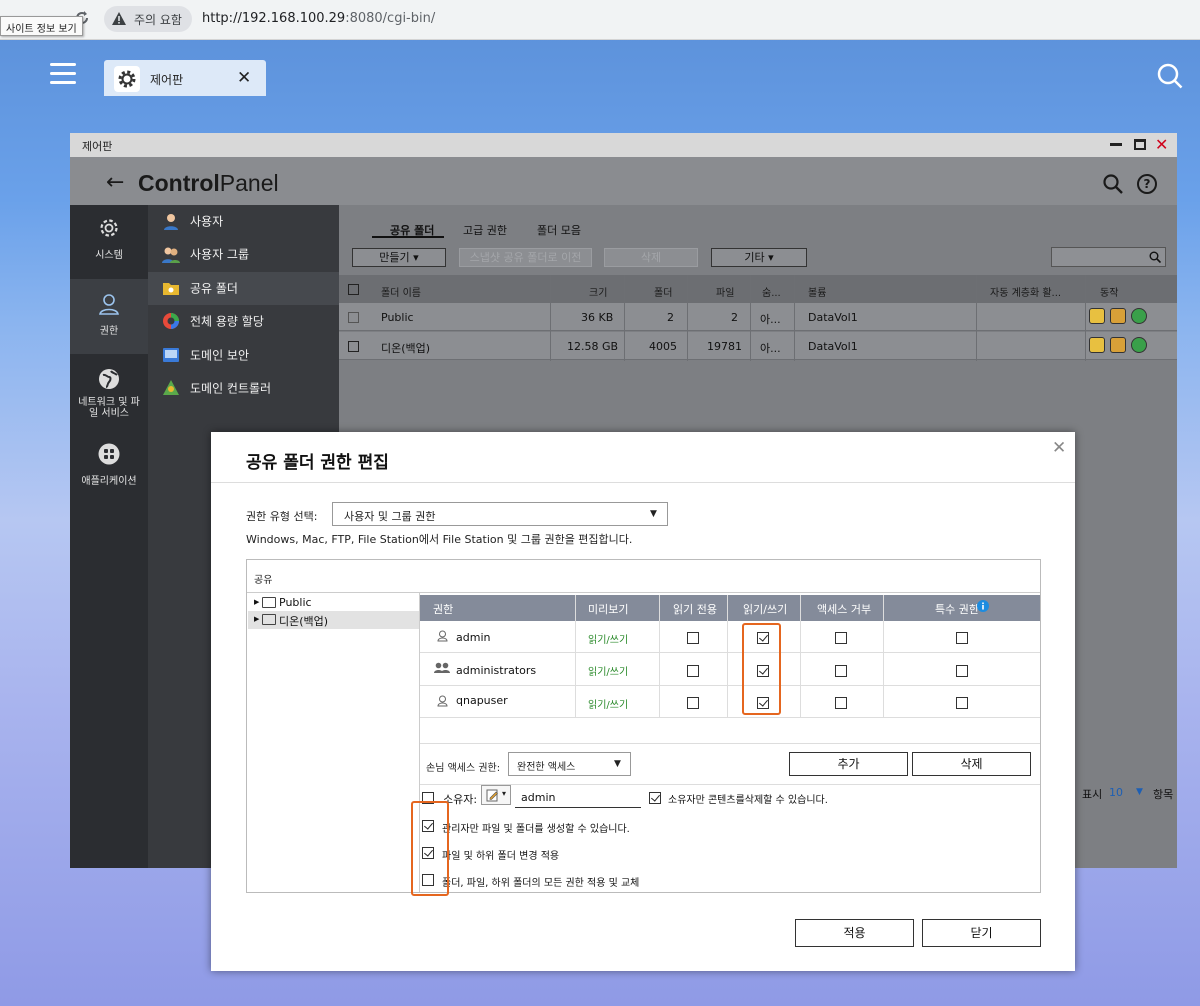  Describe the element at coordinates (63, 74) in the screenshot. I see `main-menu-icon` at that location.